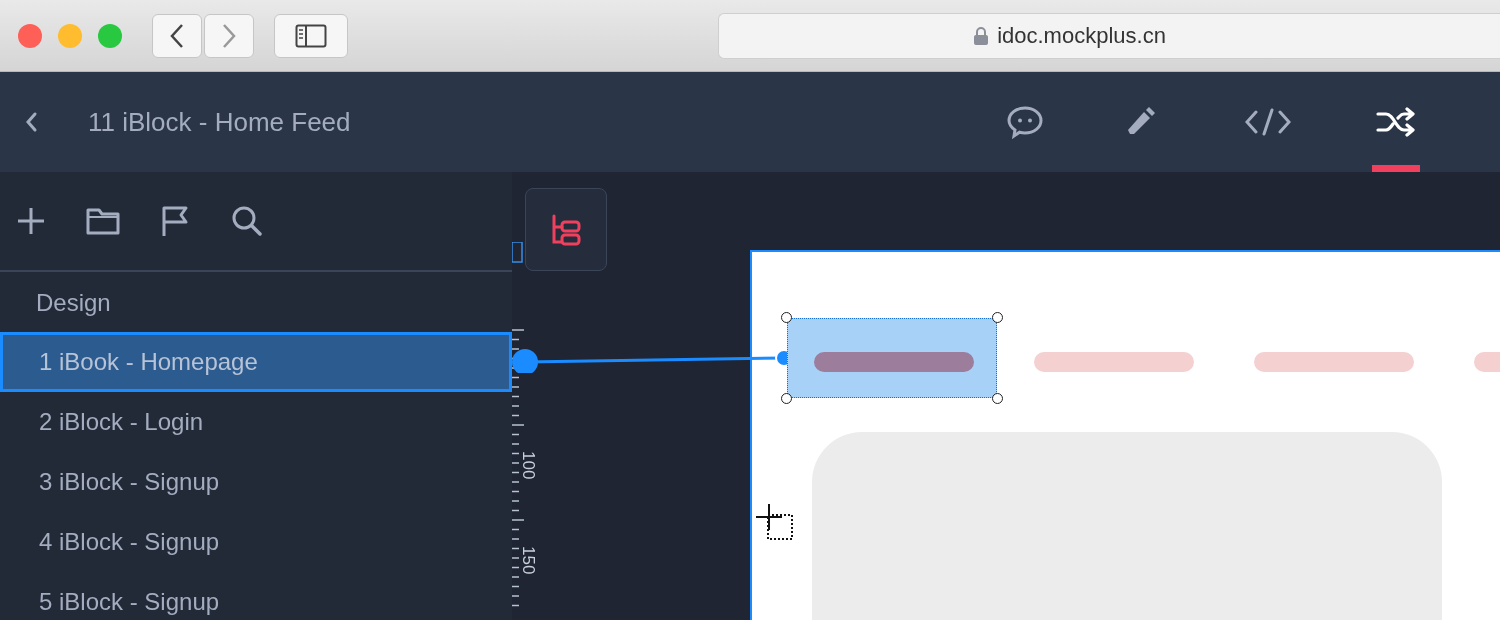 The image size is (1500, 620). Describe the element at coordinates (1396, 122) in the screenshot. I see `shuffle-icon` at that location.